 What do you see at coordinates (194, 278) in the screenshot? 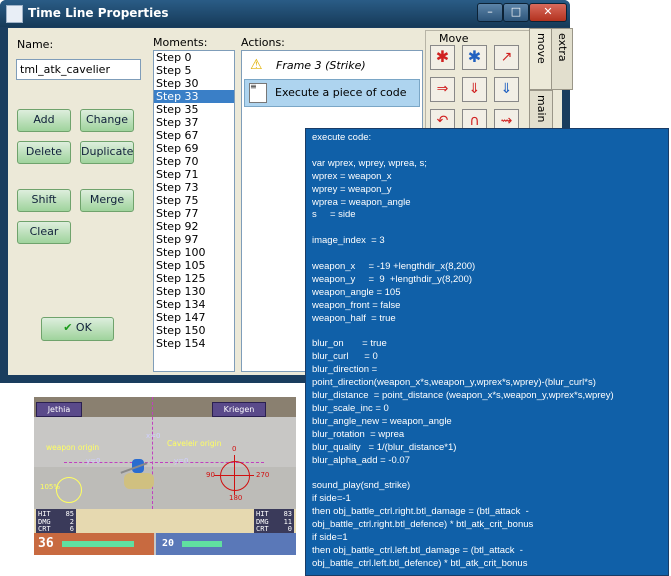
I see `moment-item: Step 125` at bounding box center [194, 278].